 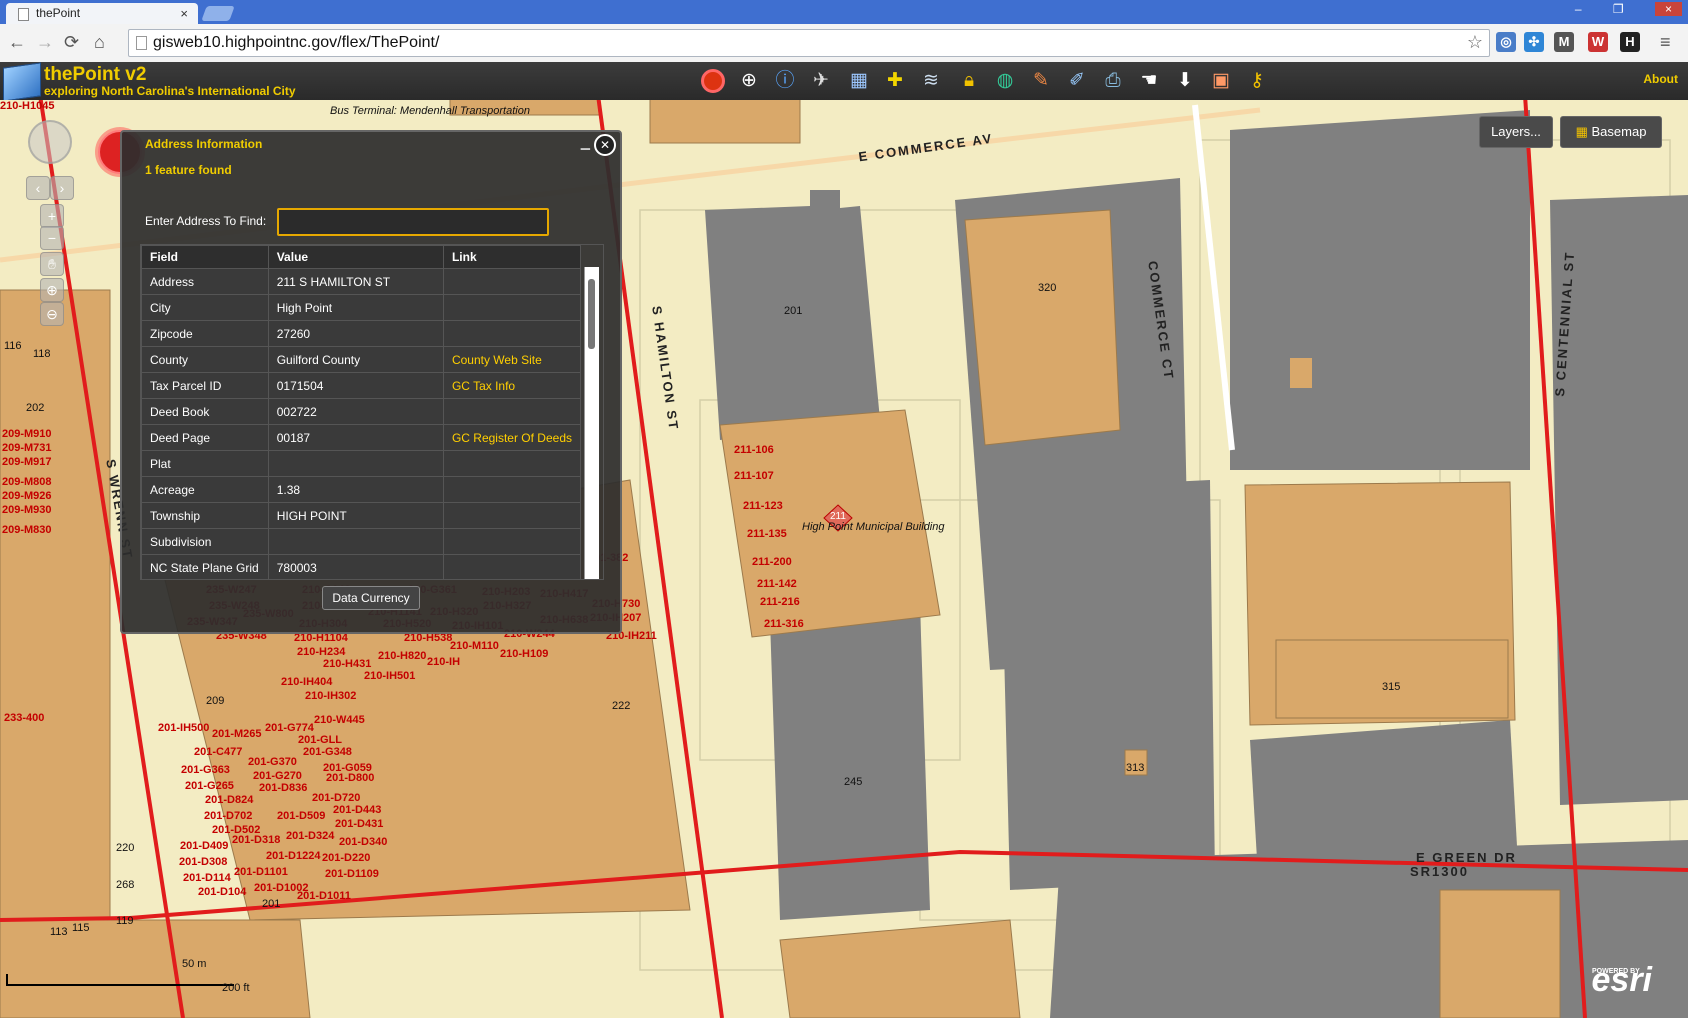 What do you see at coordinates (361, 489) in the screenshot?
I see `table-row: Acreage 1.38` at bounding box center [361, 489].